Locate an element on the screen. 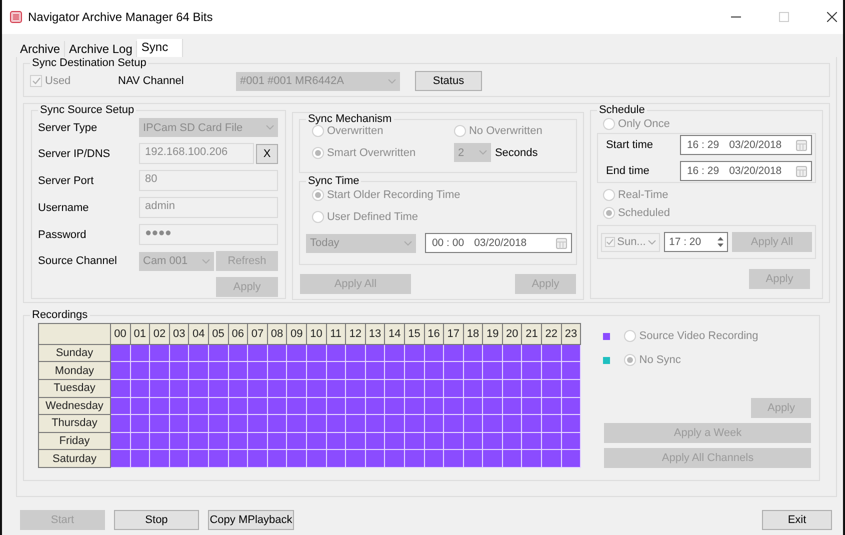 Image resolution: width=845 pixels, height=535 pixels. checkbox-indicator is located at coordinates (609, 242).